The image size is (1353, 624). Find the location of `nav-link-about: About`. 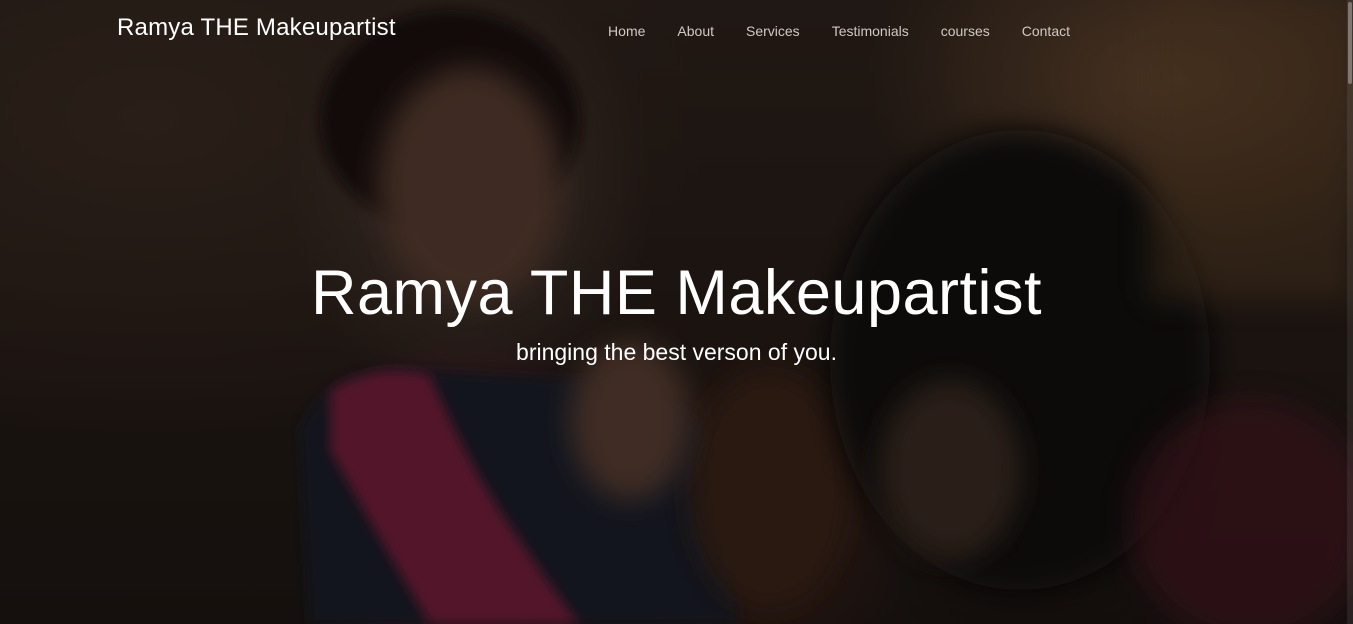

nav-link-about: About is located at coordinates (695, 31).